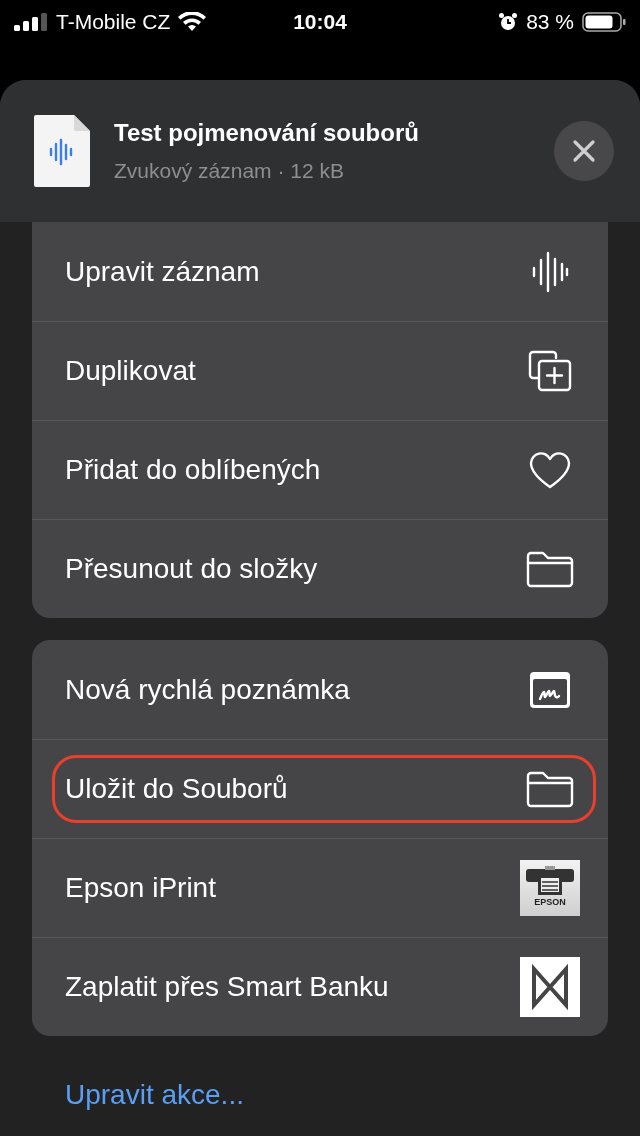 The height and width of the screenshot is (1136, 640). What do you see at coordinates (604, 22) in the screenshot?
I see `battery-icon` at bounding box center [604, 22].